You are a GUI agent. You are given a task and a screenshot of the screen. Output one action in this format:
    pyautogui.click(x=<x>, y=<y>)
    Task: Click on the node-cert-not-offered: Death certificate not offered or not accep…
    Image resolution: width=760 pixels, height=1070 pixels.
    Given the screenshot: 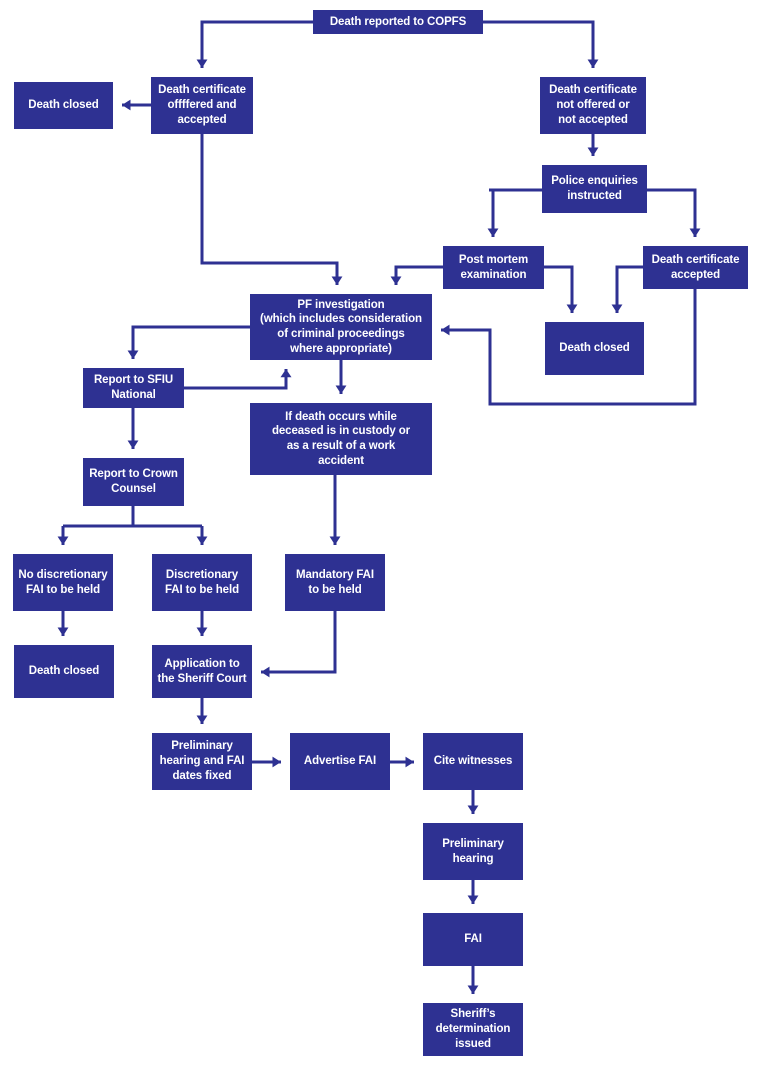 What is the action you would take?
    pyautogui.click(x=593, y=105)
    